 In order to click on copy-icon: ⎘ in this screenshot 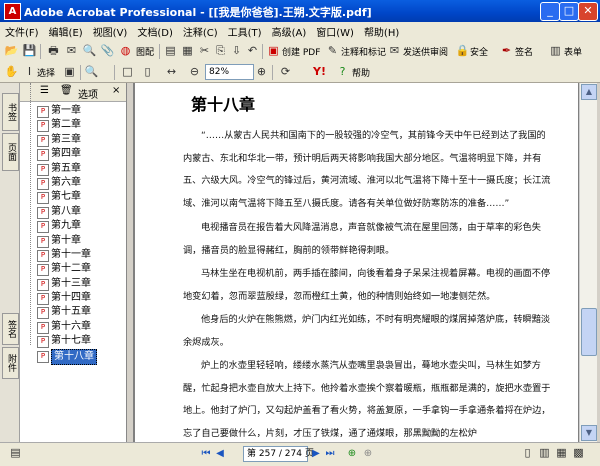, I will do `click(220, 51)`.